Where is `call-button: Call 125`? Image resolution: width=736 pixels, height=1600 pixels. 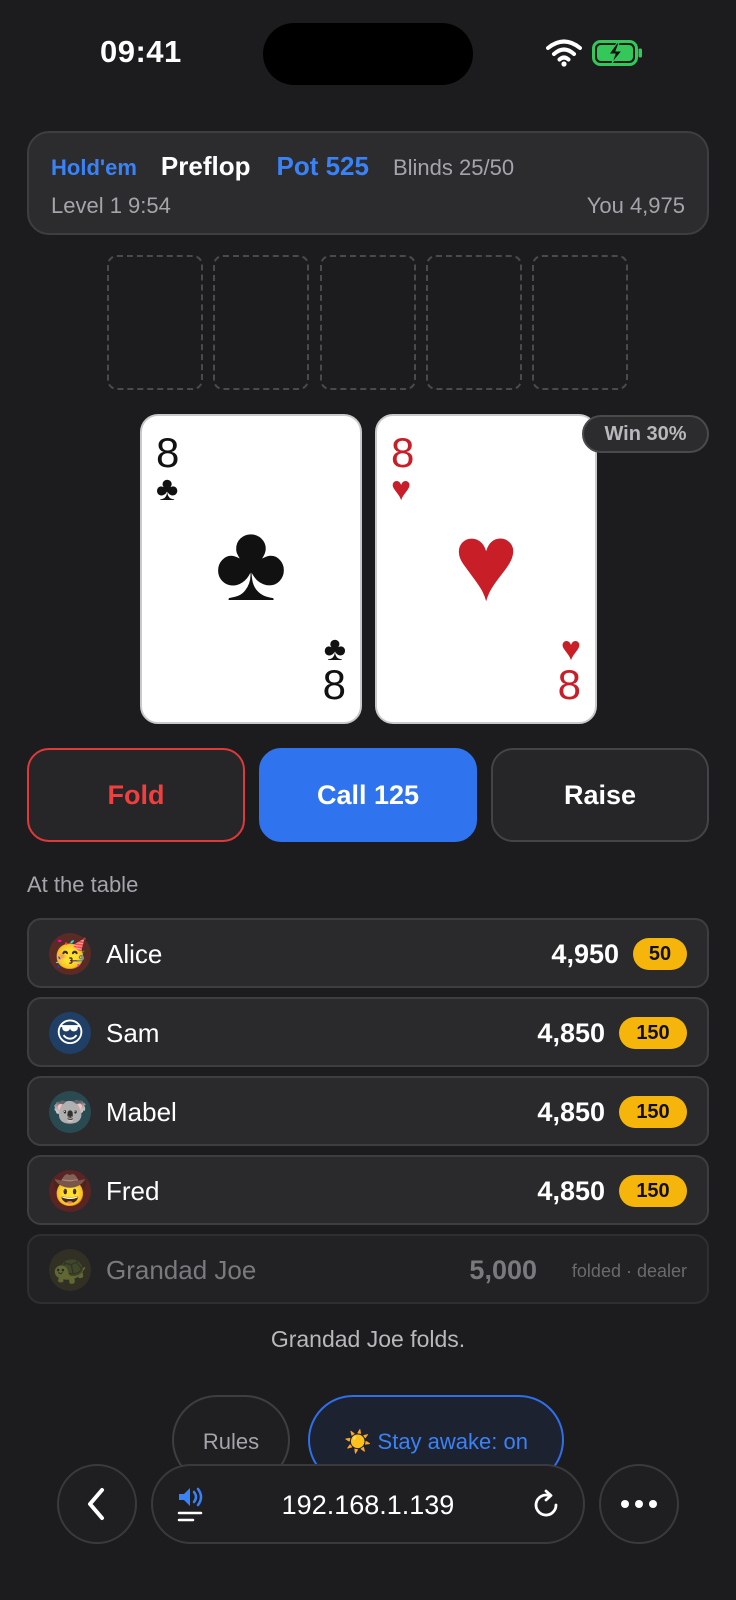 call-button: Call 125 is located at coordinates (368, 795).